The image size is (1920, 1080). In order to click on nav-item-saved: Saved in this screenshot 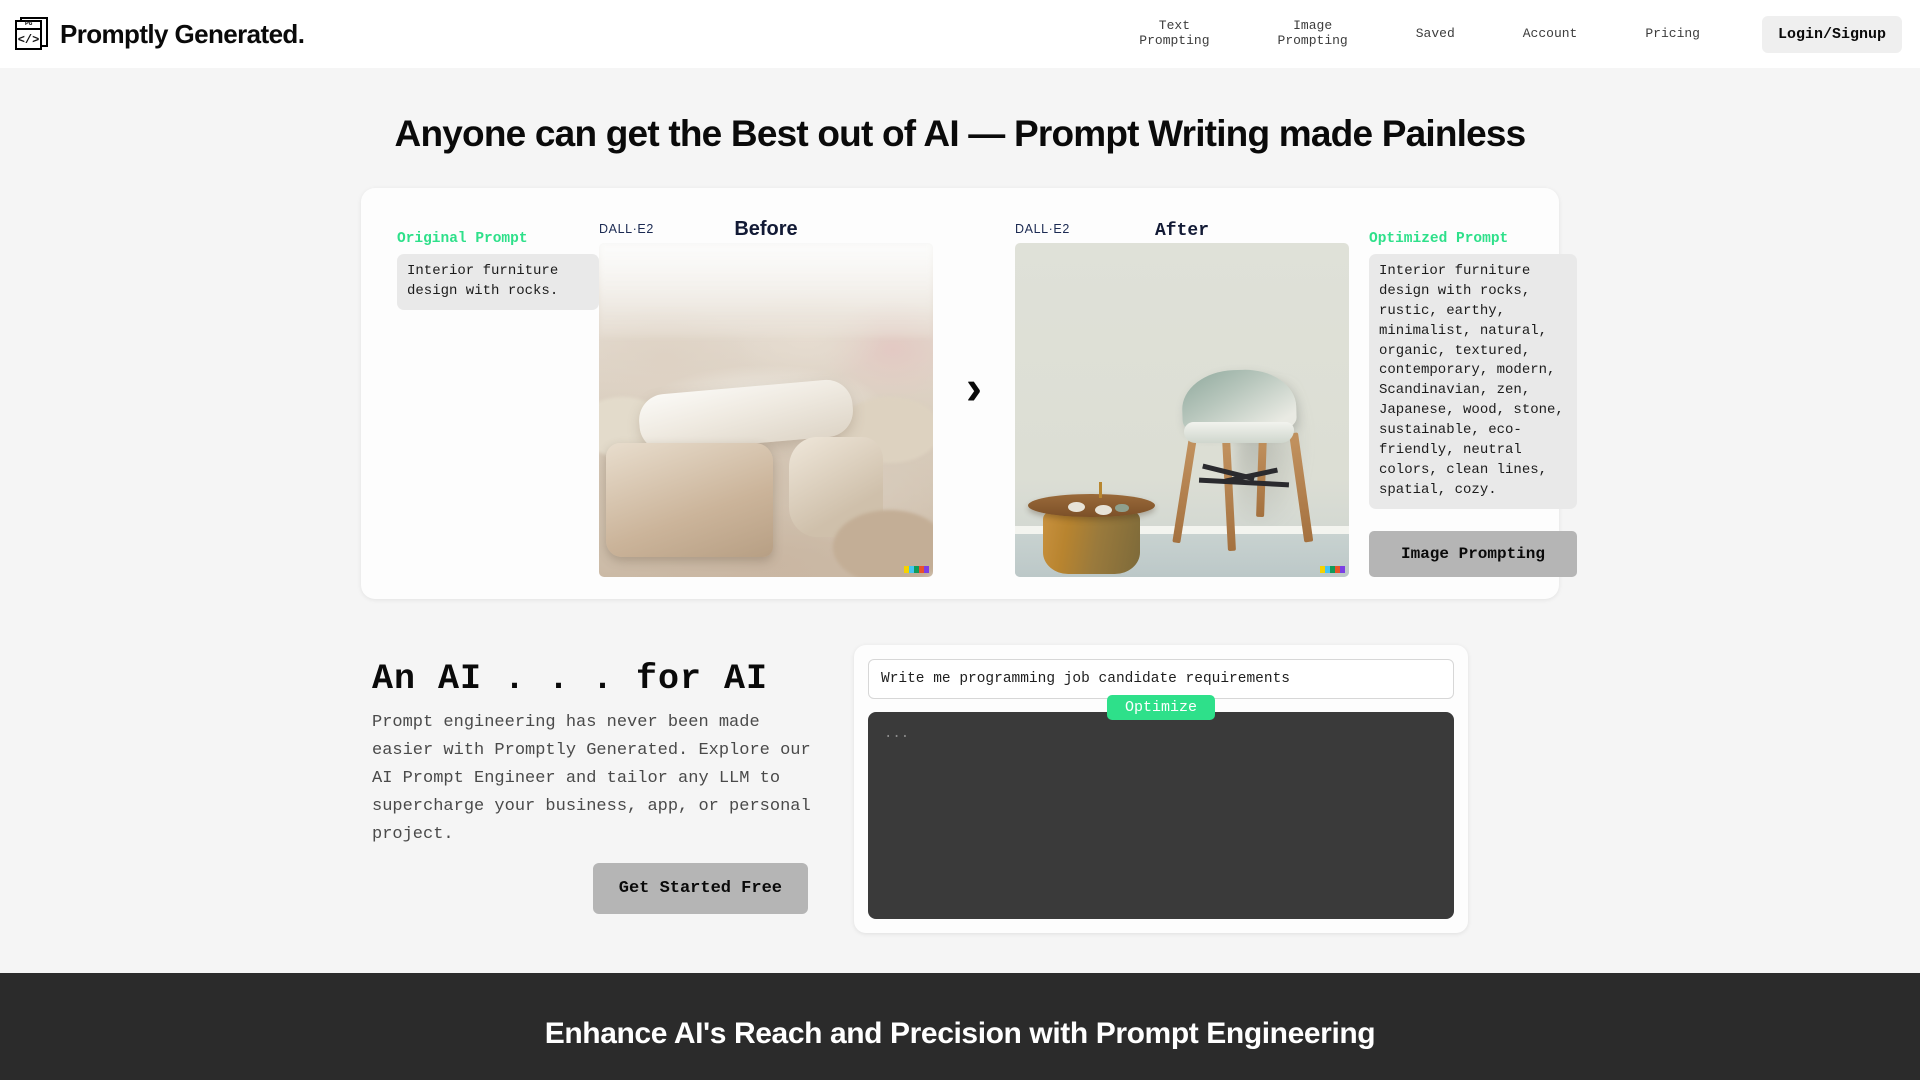, I will do `click(1435, 34)`.